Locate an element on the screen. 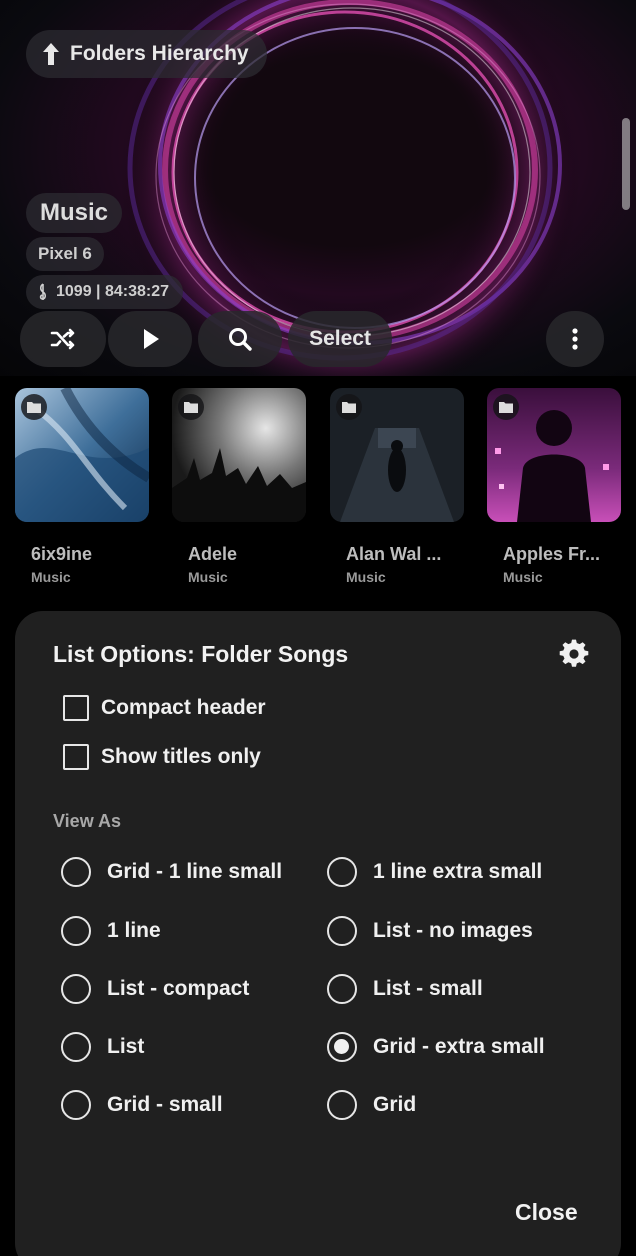 This screenshot has height=1256, width=636. play-icon is located at coordinates (151, 339).